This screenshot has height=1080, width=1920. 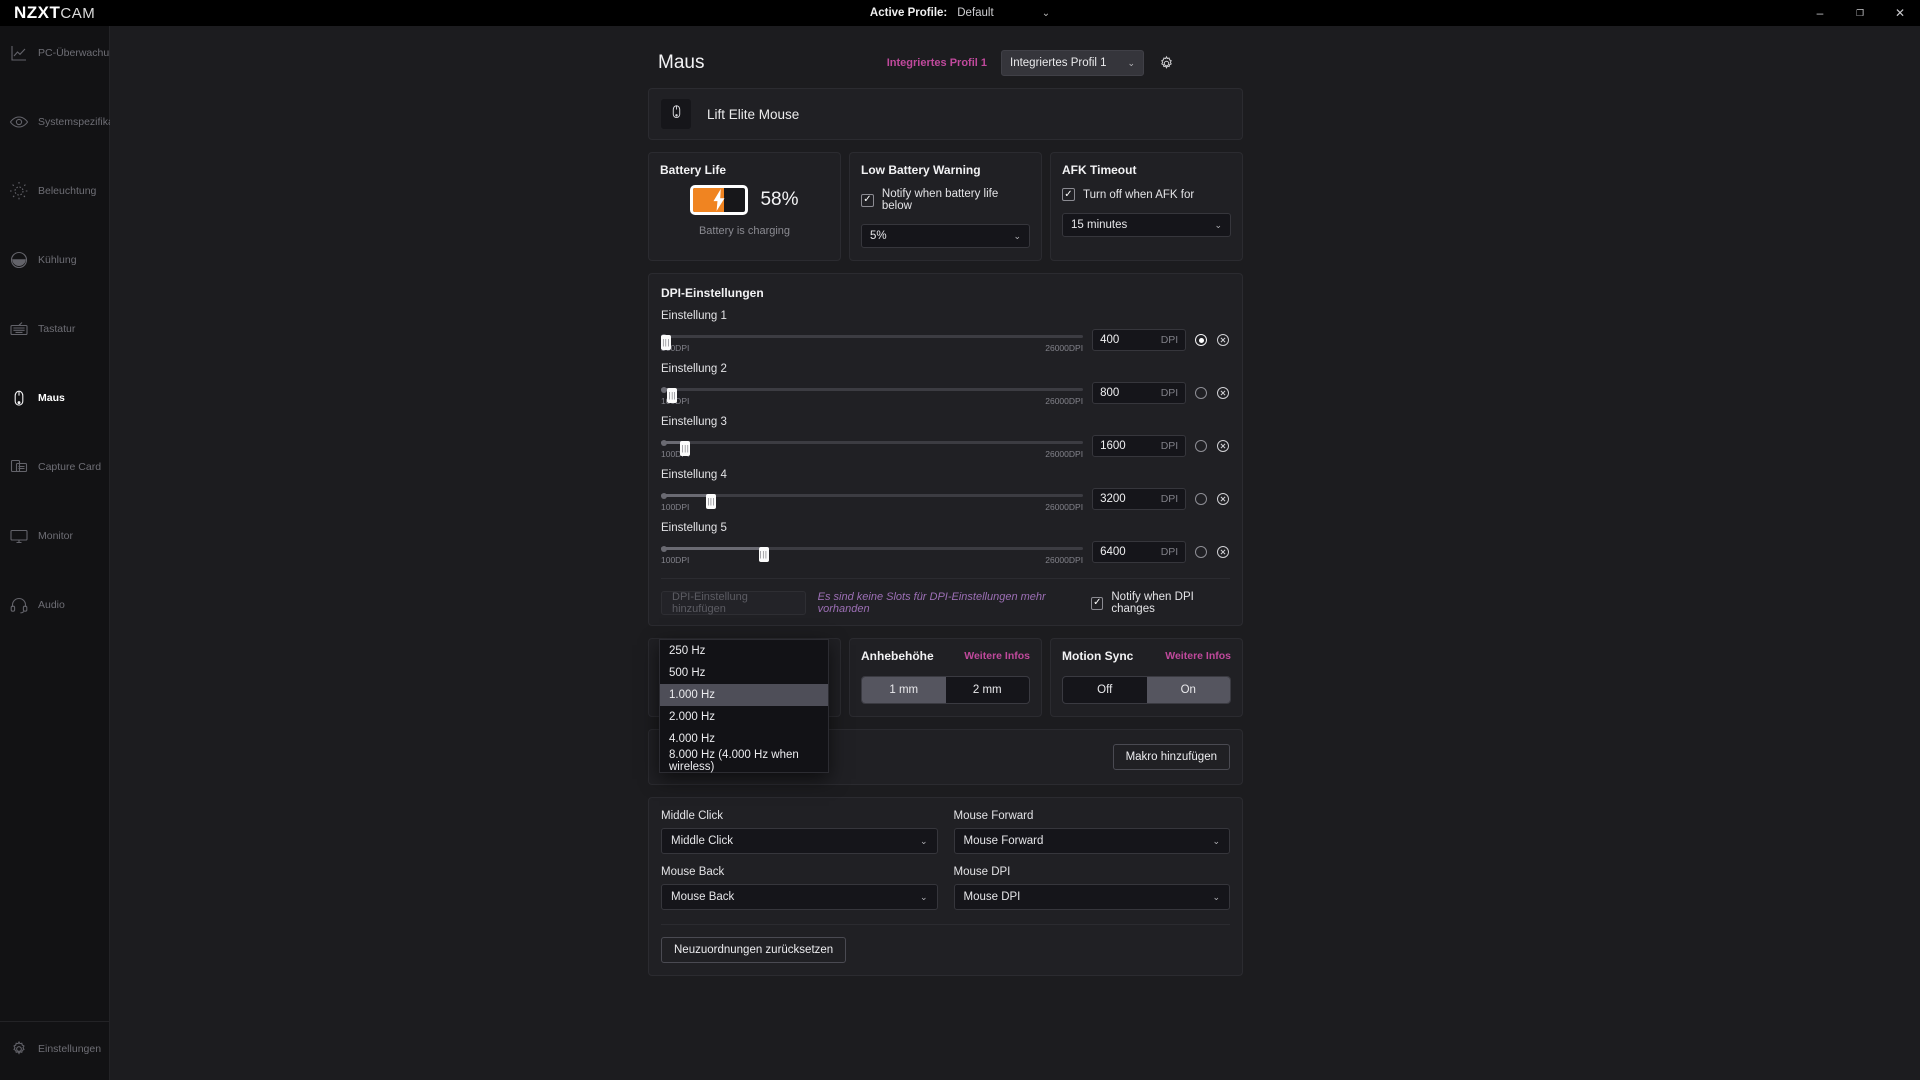 I want to click on polling-rate-option: 2.000 Hz, so click(x=744, y=717).